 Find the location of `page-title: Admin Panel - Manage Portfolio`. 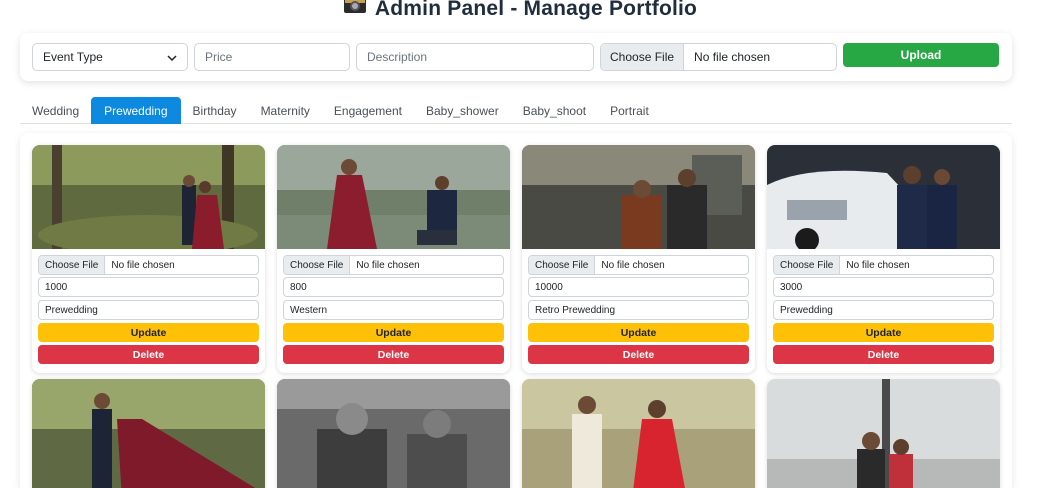

page-title: Admin Panel - Manage Portfolio is located at coordinates (520, 13).